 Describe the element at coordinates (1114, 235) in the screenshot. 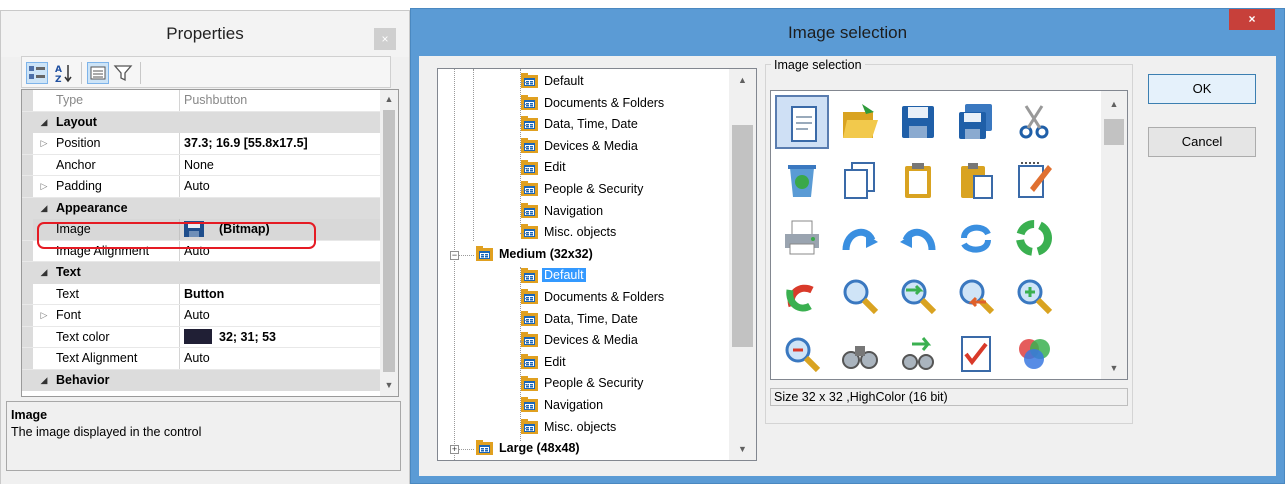

I see `gallery-scrollbar: ▲ ▼` at that location.